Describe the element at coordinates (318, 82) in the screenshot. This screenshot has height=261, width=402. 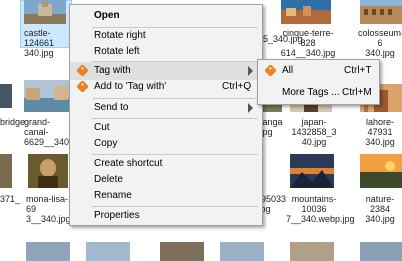
I see `tag-with-submenu: All Ctrl+T More Tags ... Ctrl+M` at that location.